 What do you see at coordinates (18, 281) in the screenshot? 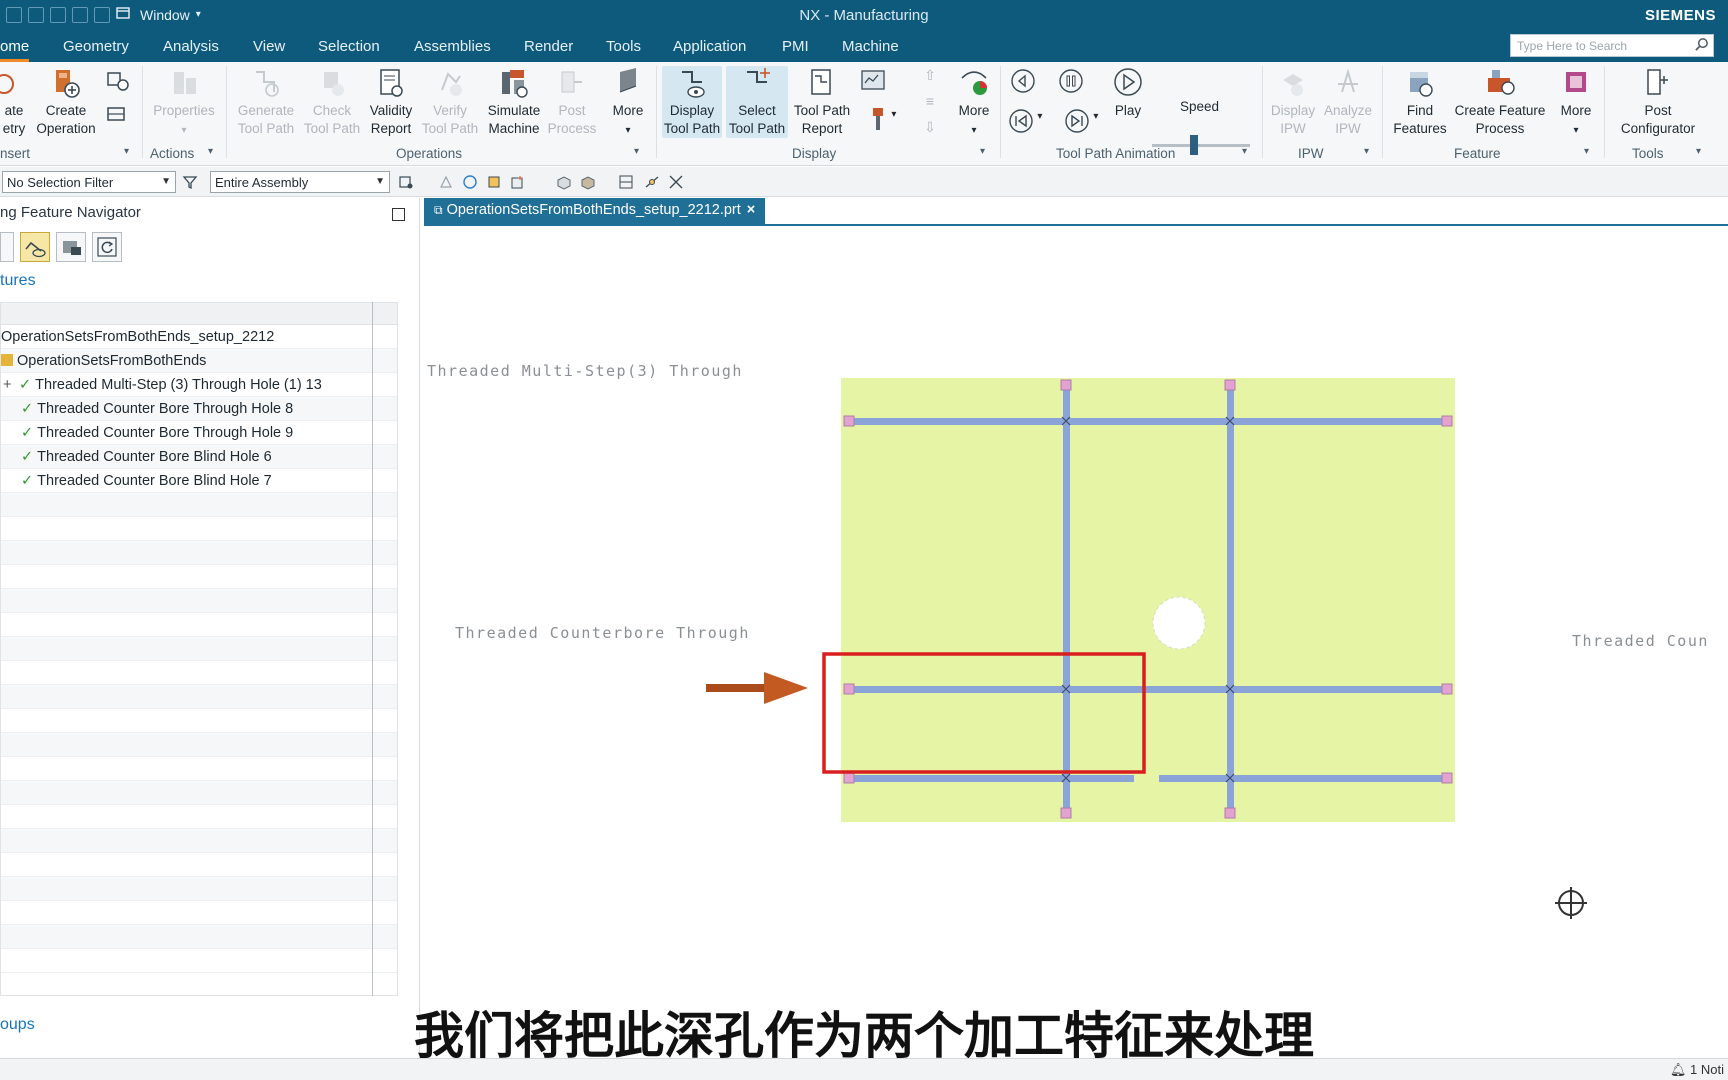
I see `features-section-header: tures` at bounding box center [18, 281].